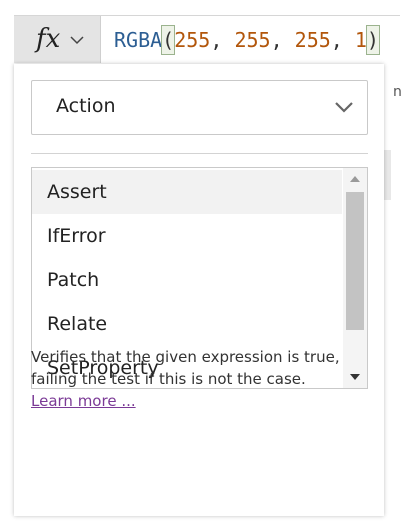 The width and height of the screenshot is (402, 527). Describe the element at coordinates (86, 106) in the screenshot. I see `category-dropdown-value: Action` at that location.